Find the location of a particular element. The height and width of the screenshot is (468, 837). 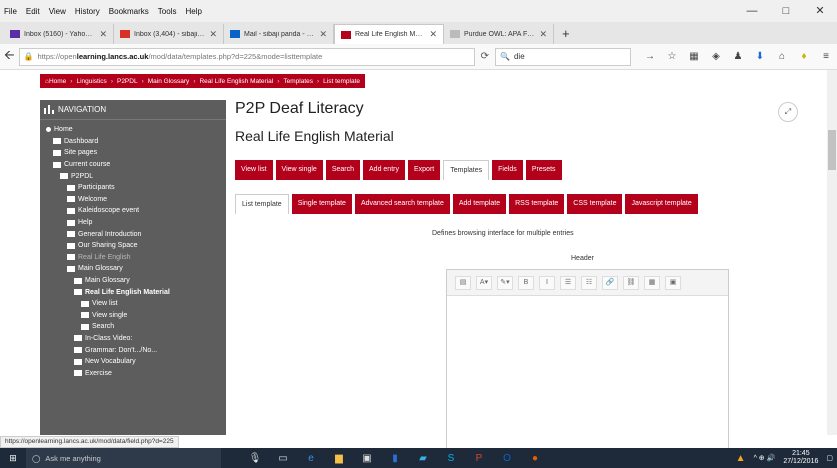

search-input: 🔍 die is located at coordinates (563, 56).